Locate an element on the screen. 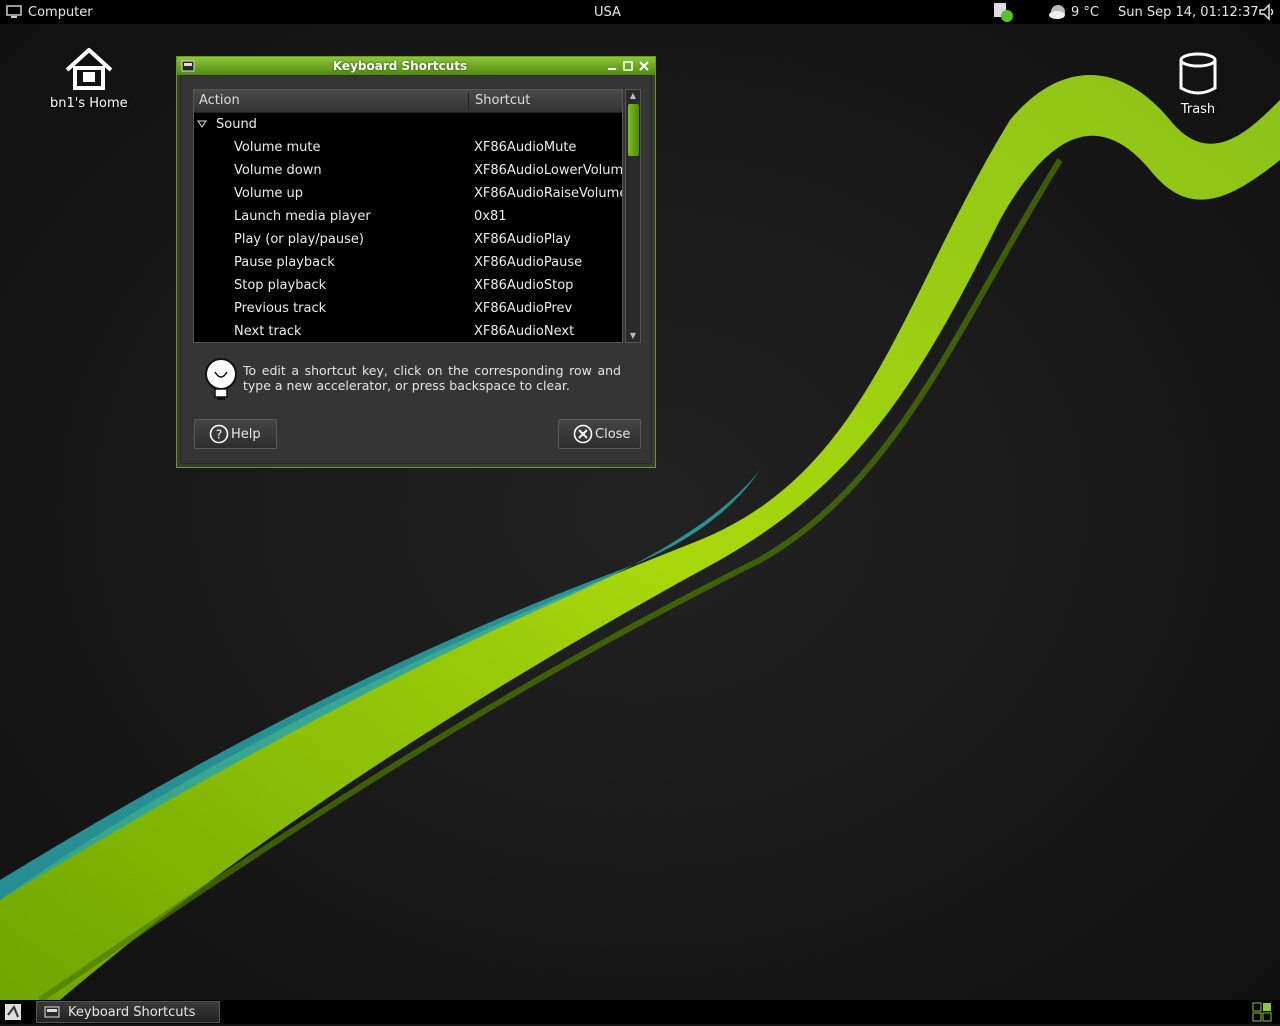  computer-label: Computer is located at coordinates (60, 12).